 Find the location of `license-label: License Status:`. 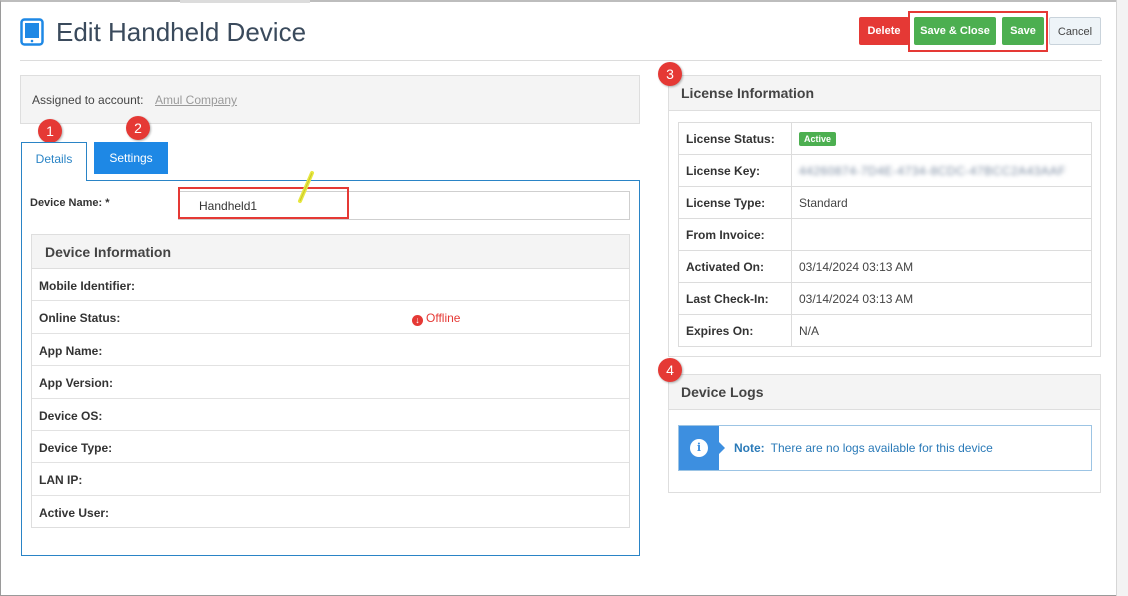

license-label: License Status: is located at coordinates (735, 138).